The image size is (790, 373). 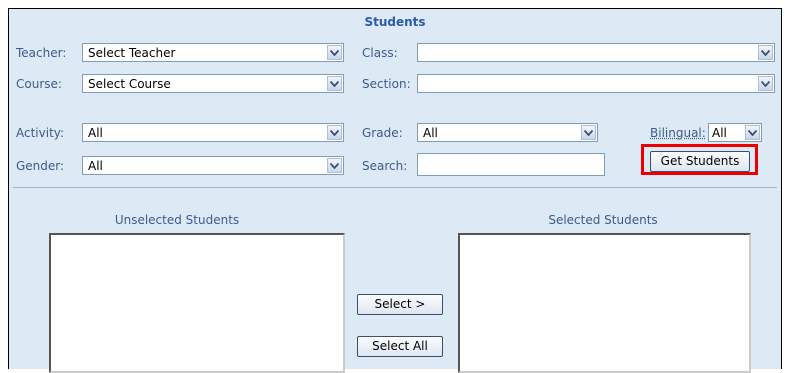 What do you see at coordinates (596, 52) in the screenshot?
I see `class-select` at bounding box center [596, 52].